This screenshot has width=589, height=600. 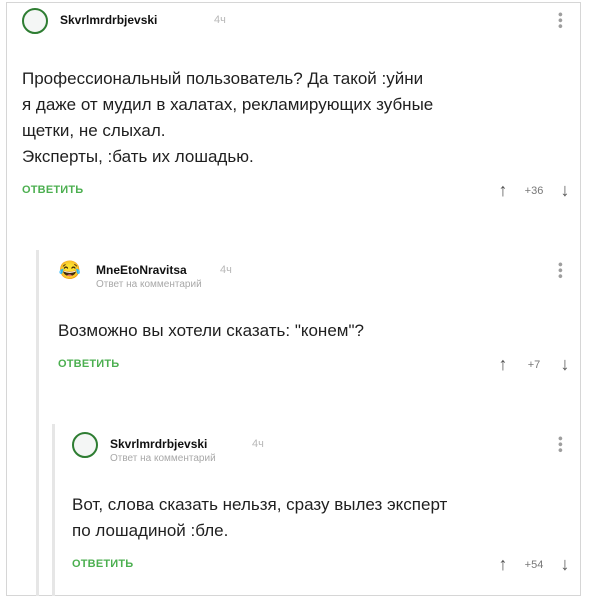 I want to click on comment-text-line: по лошадиной :бле., so click(x=150, y=530).